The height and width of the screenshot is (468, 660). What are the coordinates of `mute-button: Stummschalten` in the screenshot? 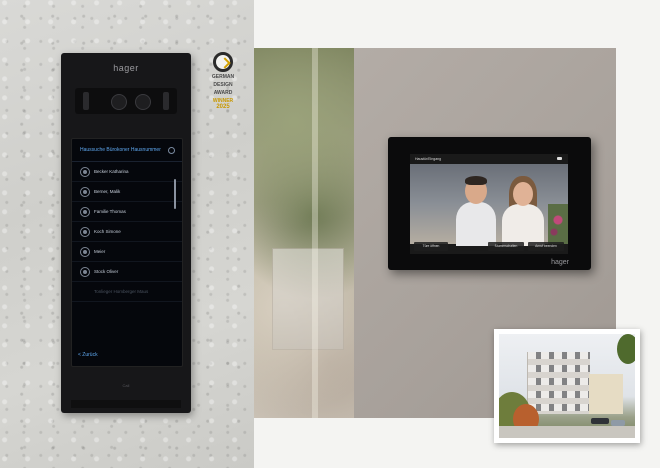 It's located at (506, 246).